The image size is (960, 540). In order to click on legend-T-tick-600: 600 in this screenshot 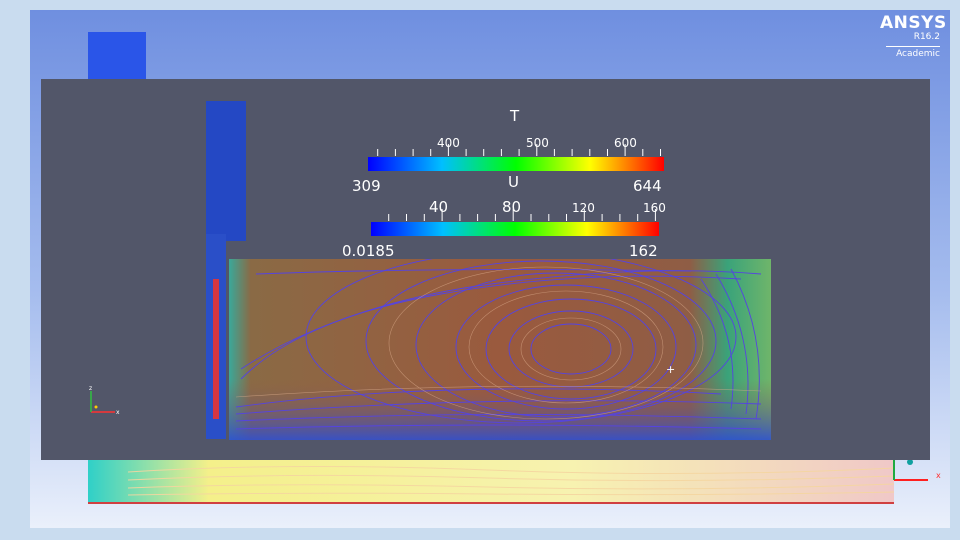, I will do `click(625, 143)`.